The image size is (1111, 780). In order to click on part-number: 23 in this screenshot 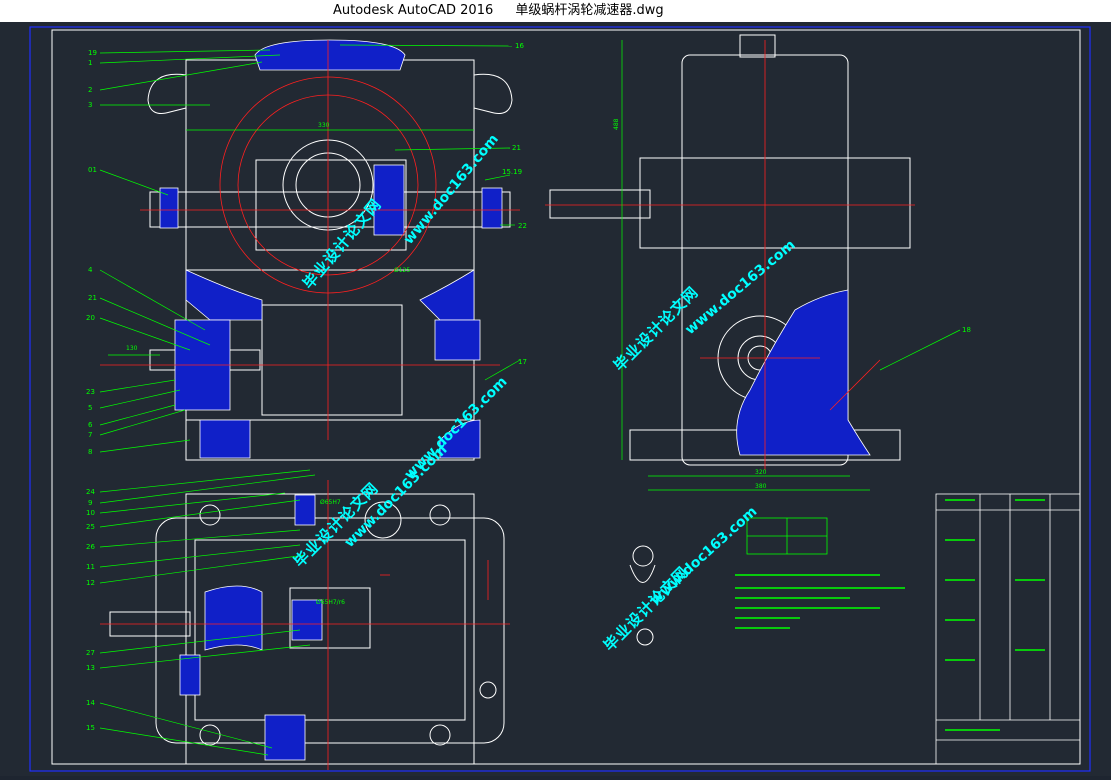, I will do `click(90, 392)`.